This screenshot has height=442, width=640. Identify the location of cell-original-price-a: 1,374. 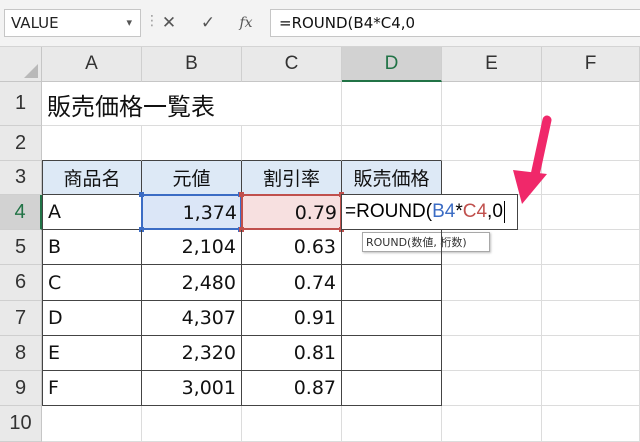
(192, 212).